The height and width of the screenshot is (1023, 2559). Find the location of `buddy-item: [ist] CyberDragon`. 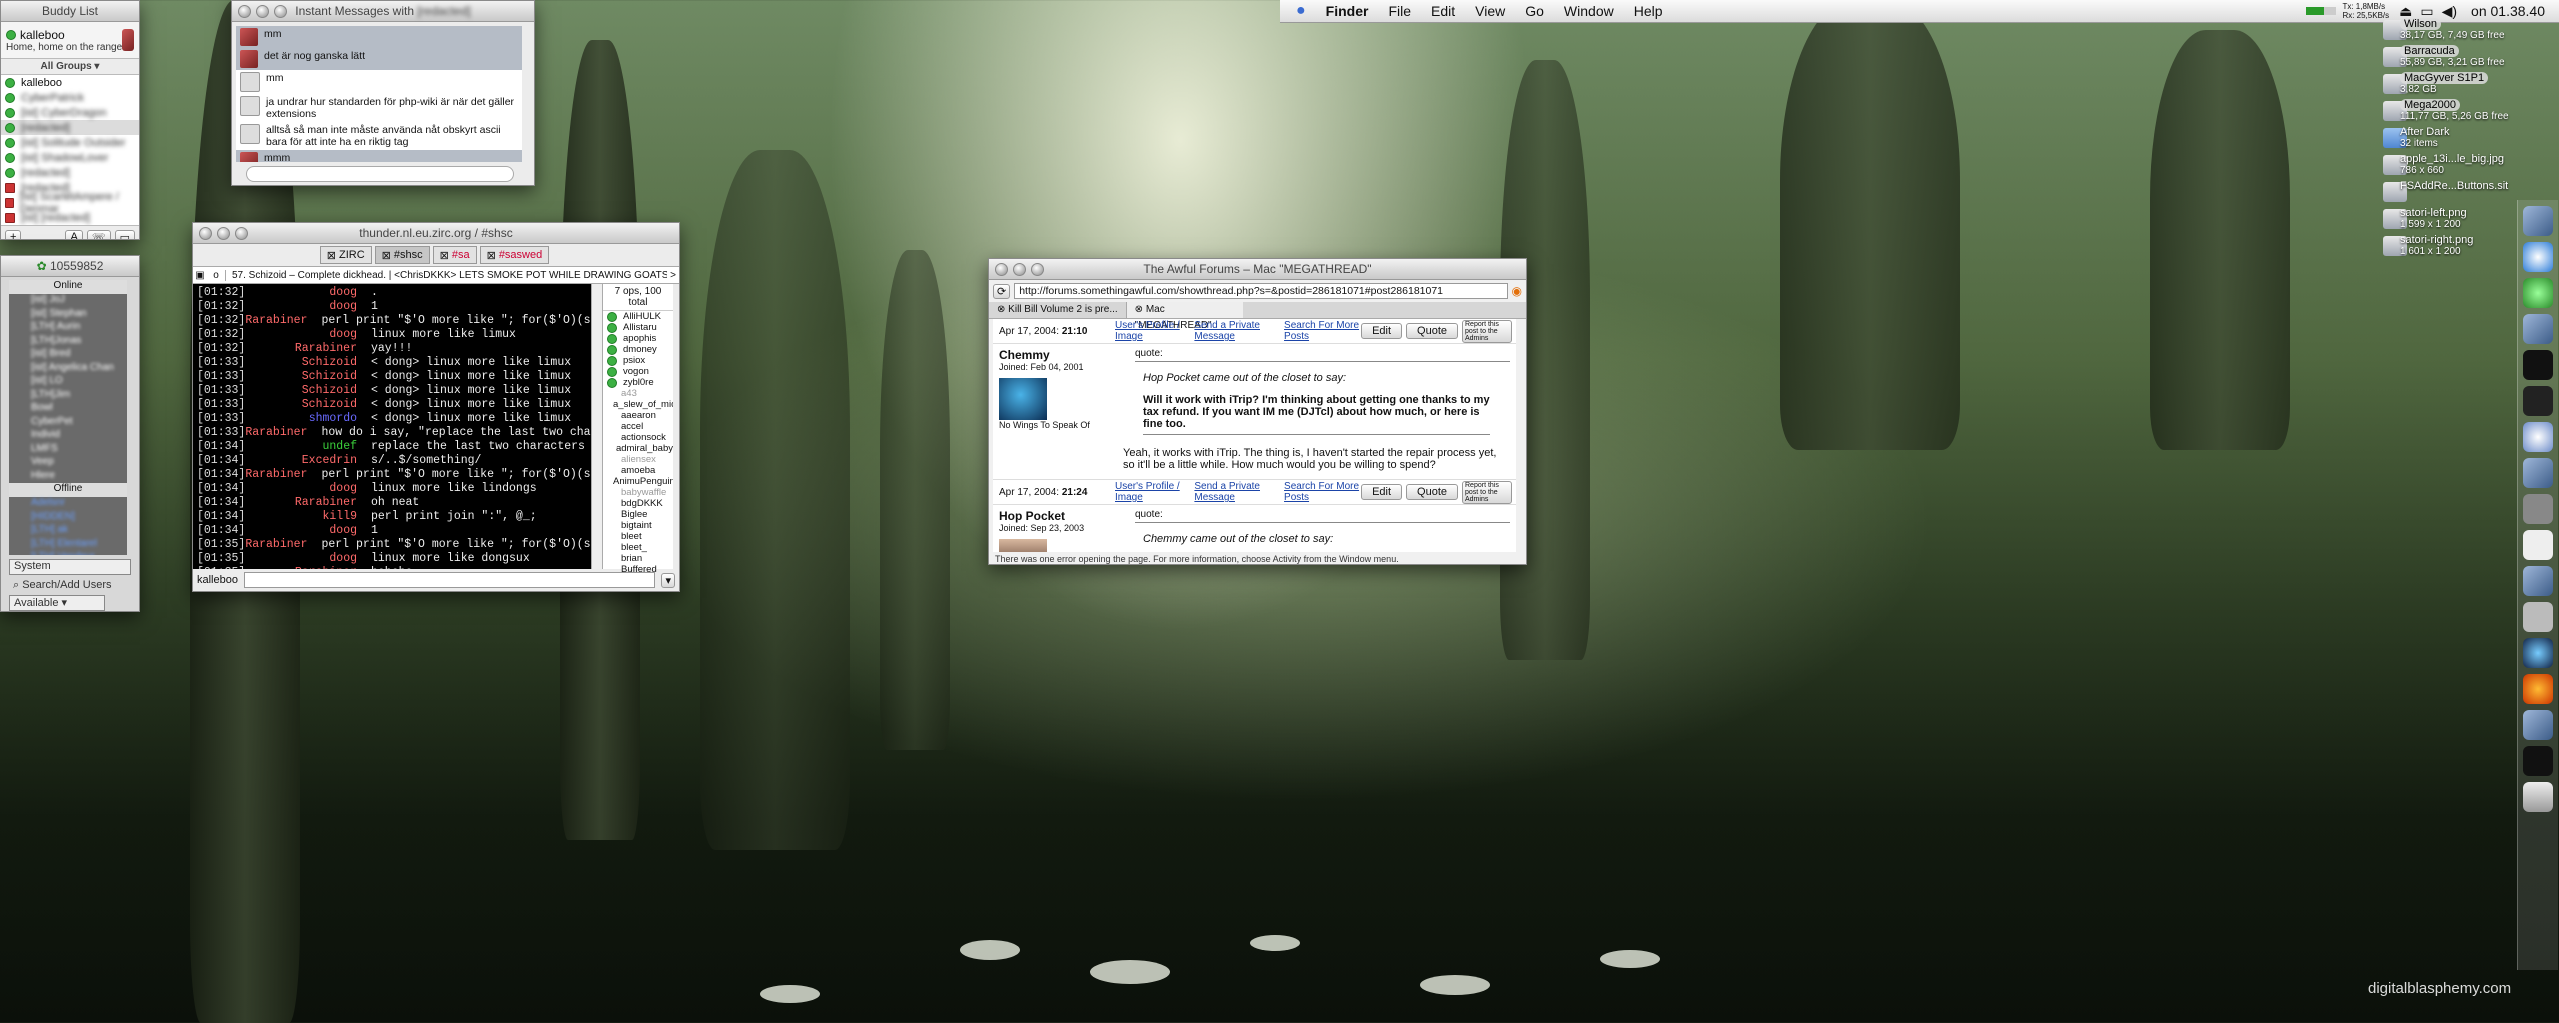

buddy-item: [ist] CyberDragon is located at coordinates (70, 112).